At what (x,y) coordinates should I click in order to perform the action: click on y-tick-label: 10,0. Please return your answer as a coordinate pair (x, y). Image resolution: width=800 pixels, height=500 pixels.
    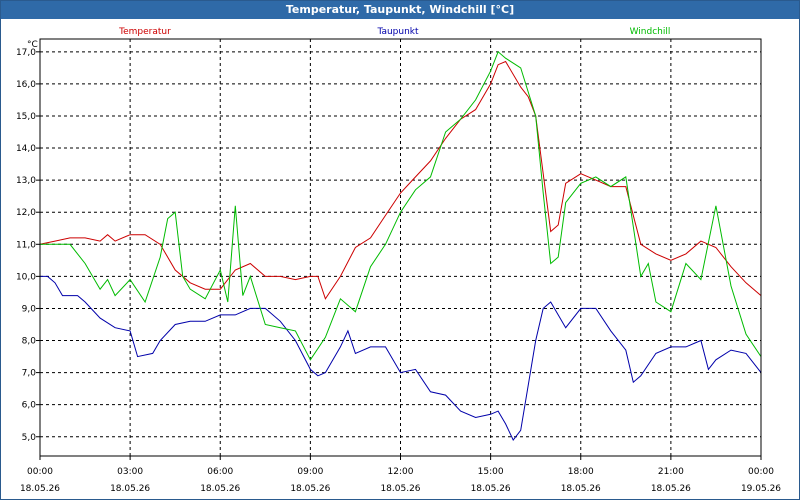
    Looking at the image, I should click on (26, 277).